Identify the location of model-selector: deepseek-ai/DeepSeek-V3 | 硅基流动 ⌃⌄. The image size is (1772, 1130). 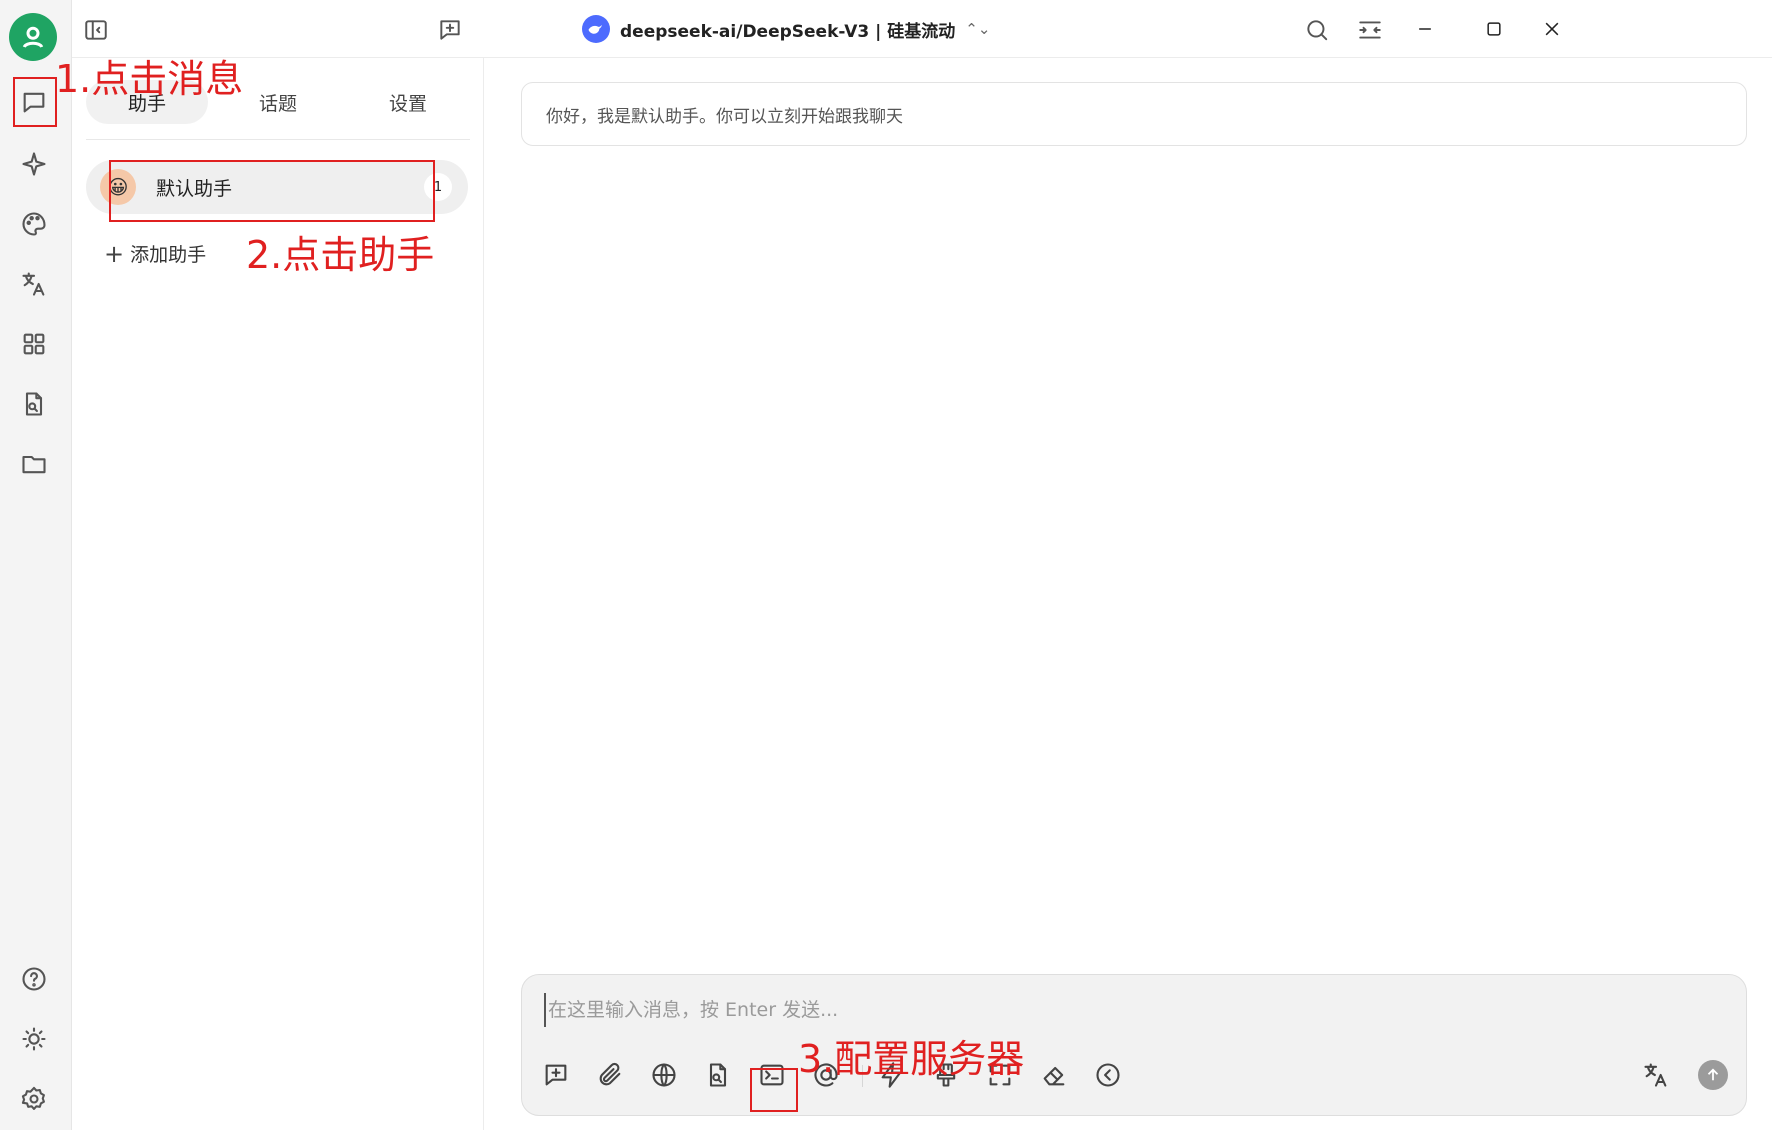
(786, 29).